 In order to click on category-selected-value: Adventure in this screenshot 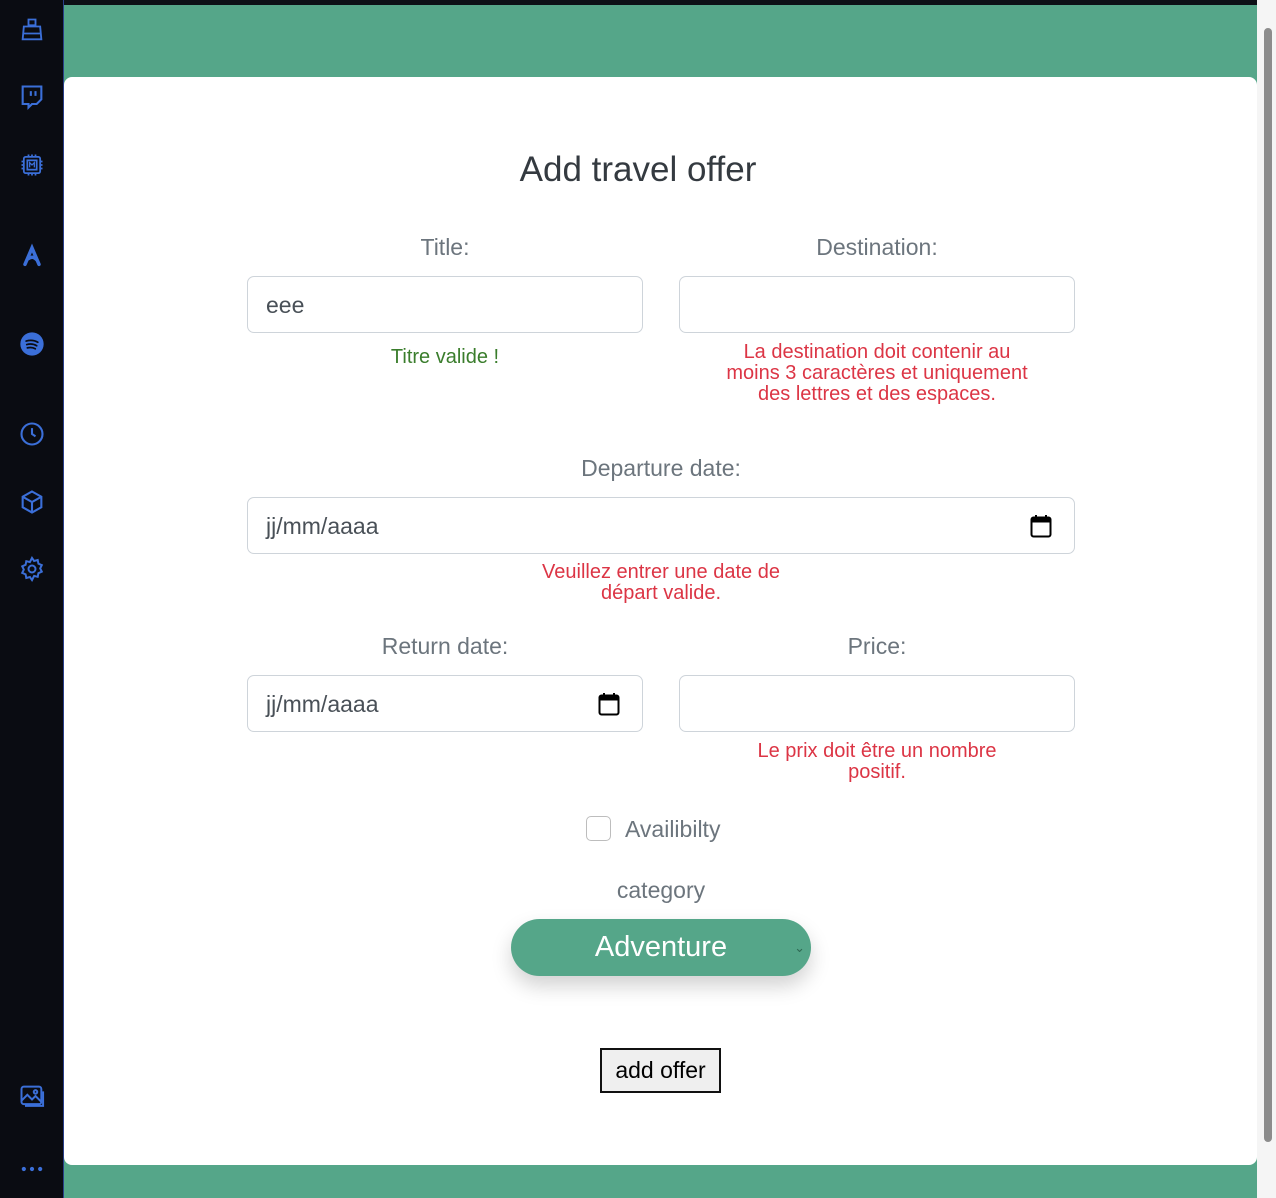, I will do `click(661, 947)`.